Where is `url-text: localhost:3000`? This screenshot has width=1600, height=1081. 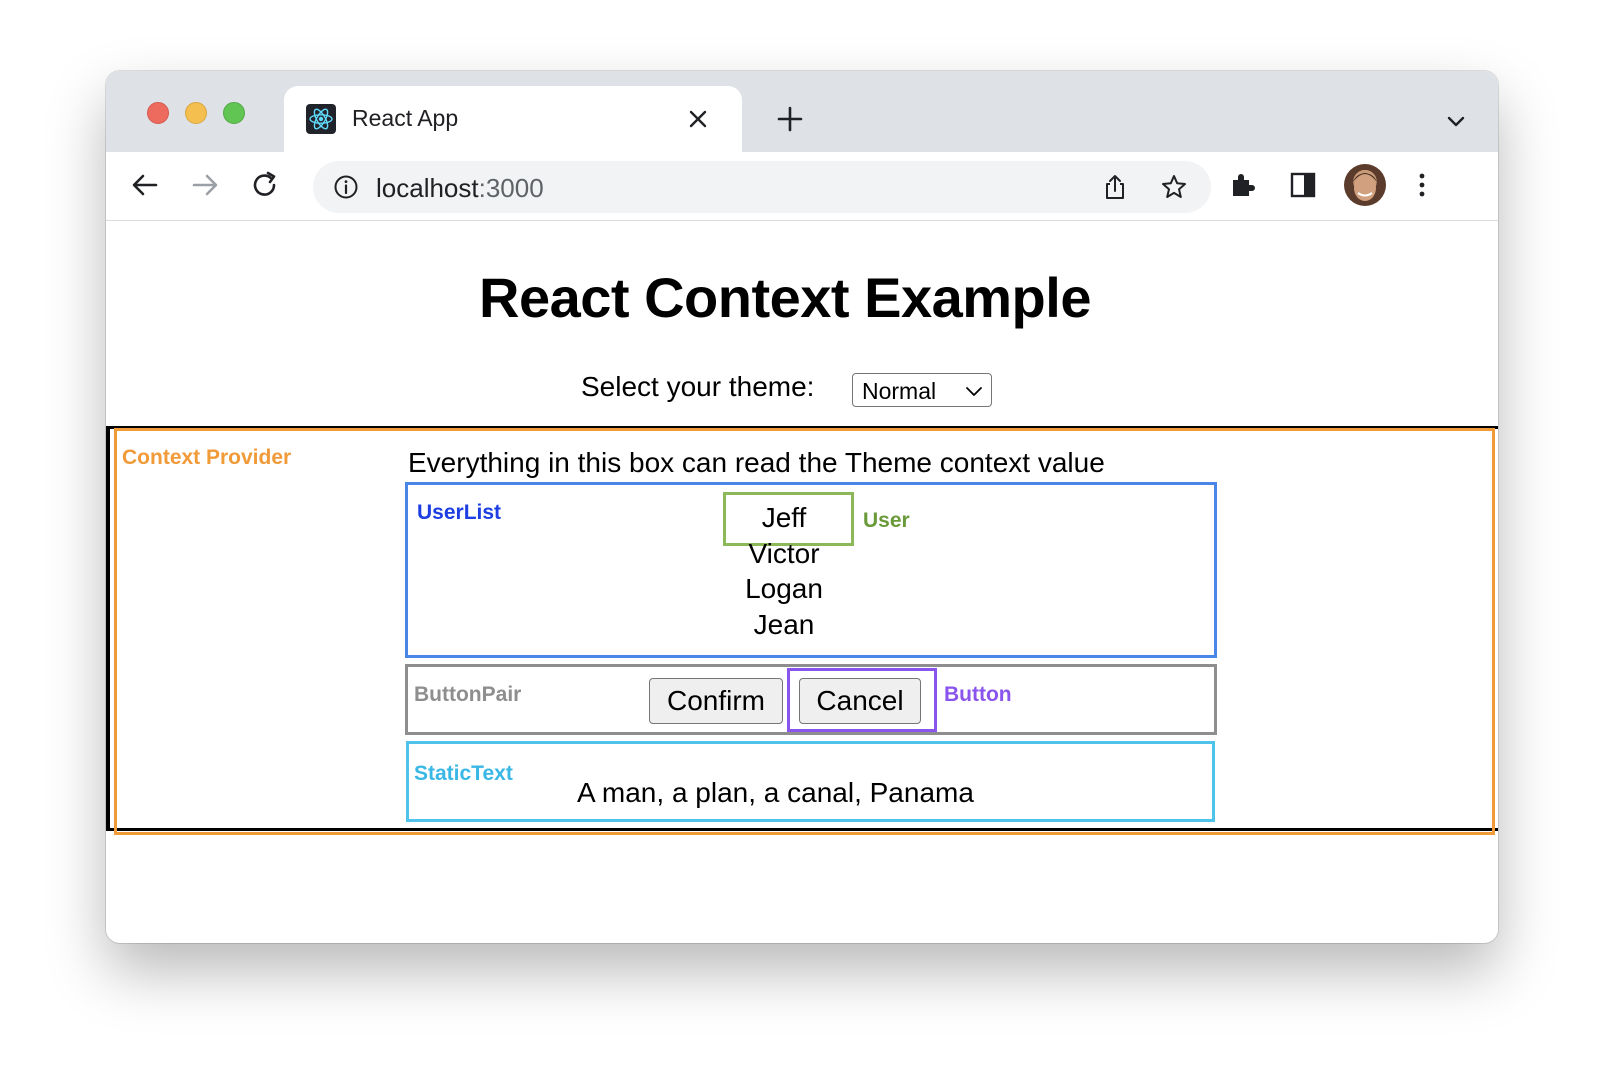
url-text: localhost:3000 is located at coordinates (460, 188).